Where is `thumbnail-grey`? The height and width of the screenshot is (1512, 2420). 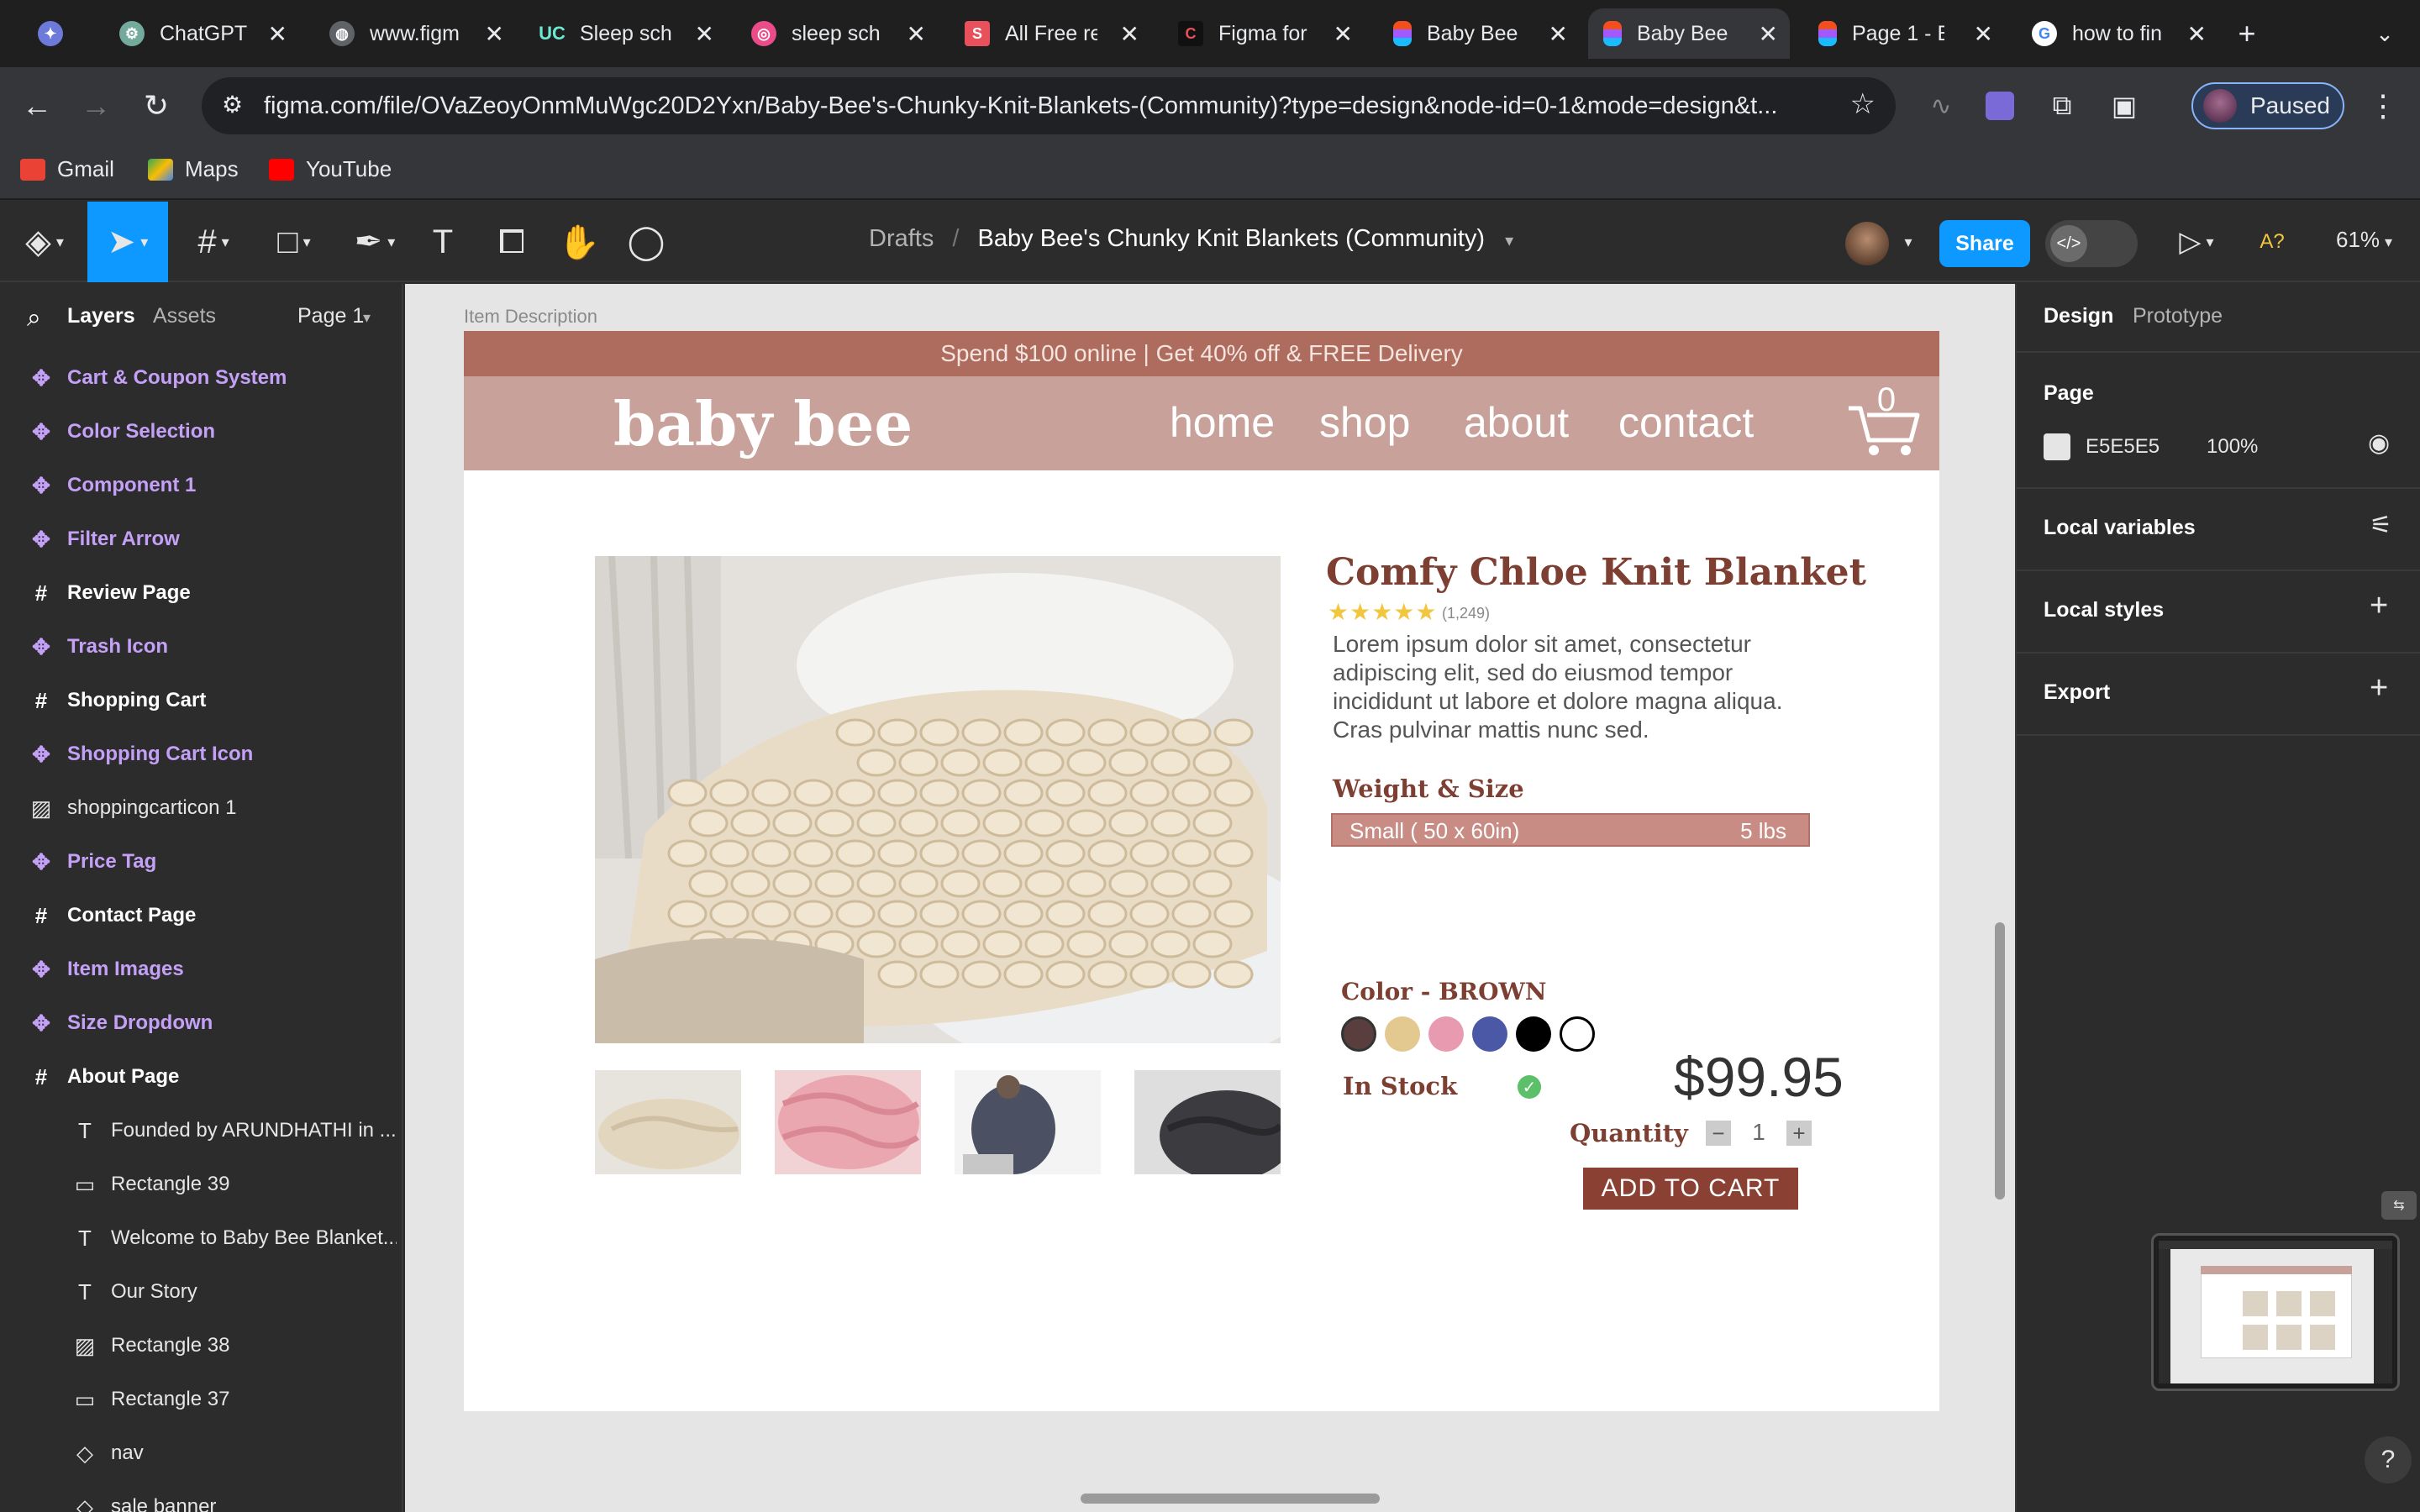 thumbnail-grey is located at coordinates (1028, 1122).